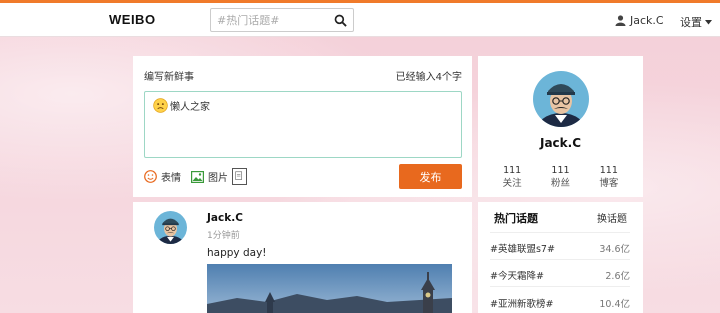  Describe the element at coordinates (560, 248) in the screenshot. I see `topic-row: #英雄联盟s7# 34.6亿` at that location.